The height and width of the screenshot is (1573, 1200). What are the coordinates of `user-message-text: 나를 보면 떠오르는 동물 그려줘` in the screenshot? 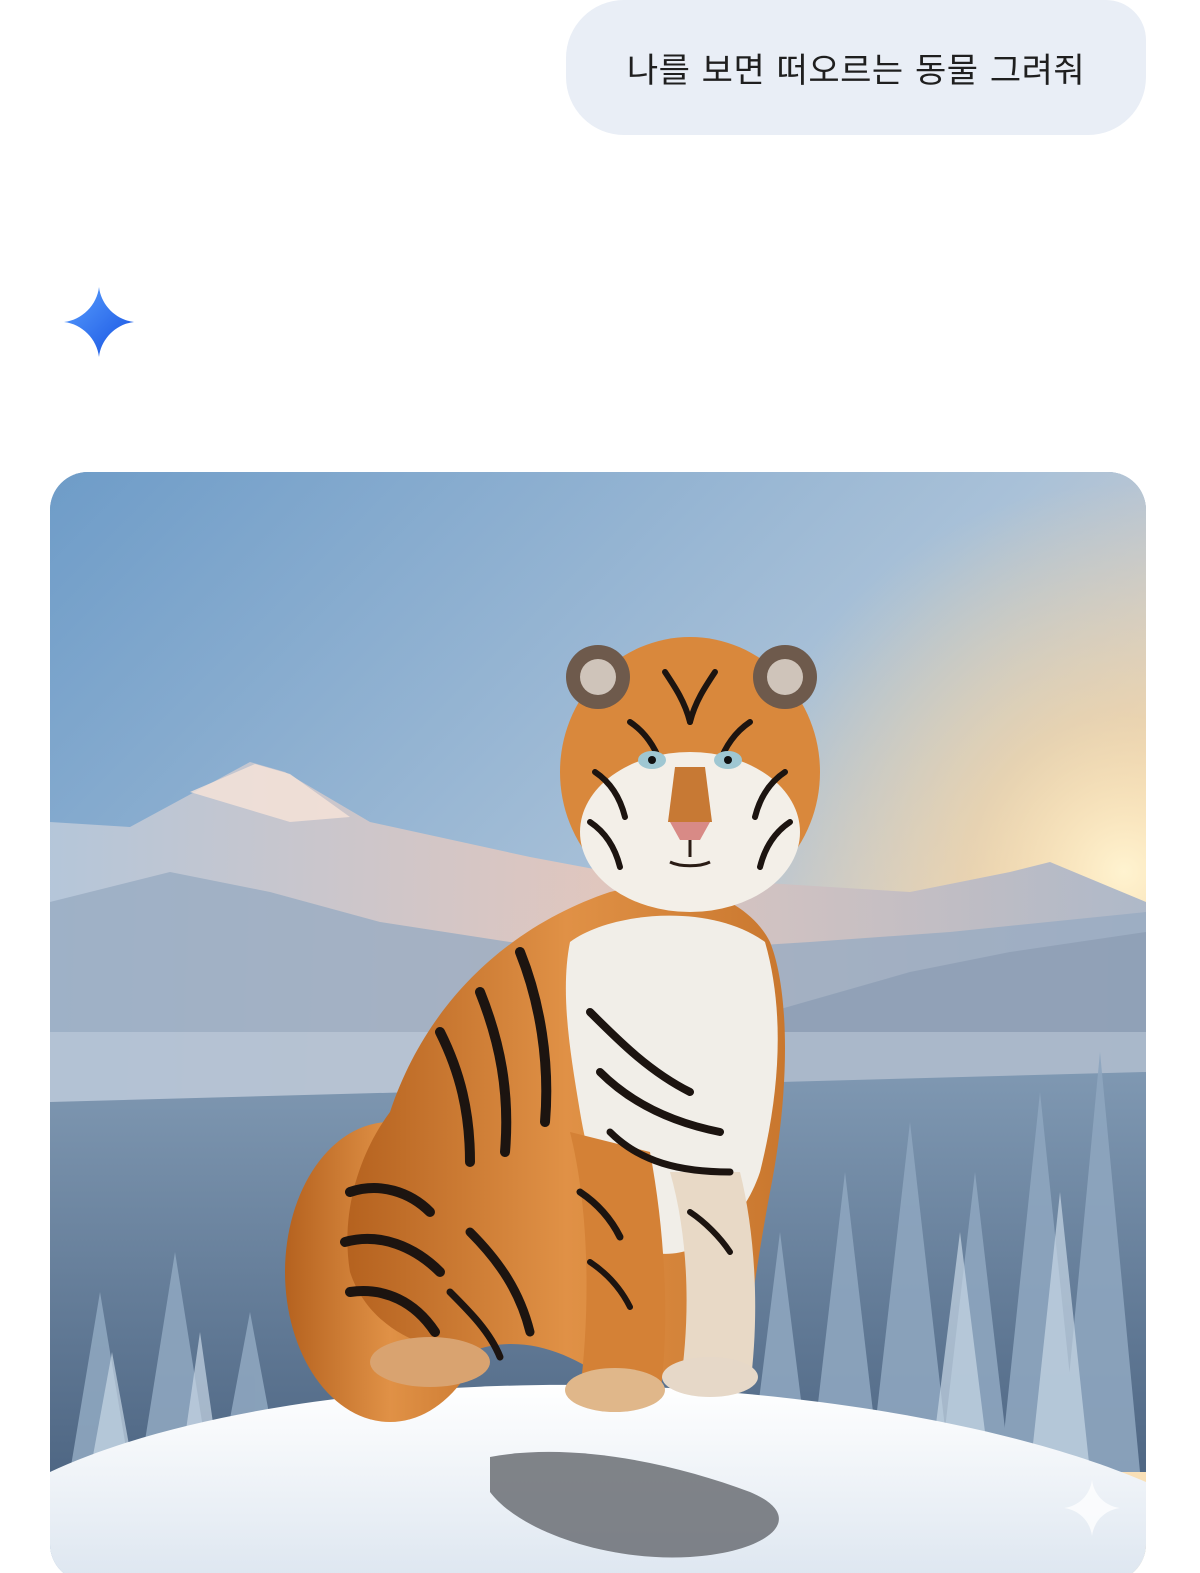 It's located at (856, 71).